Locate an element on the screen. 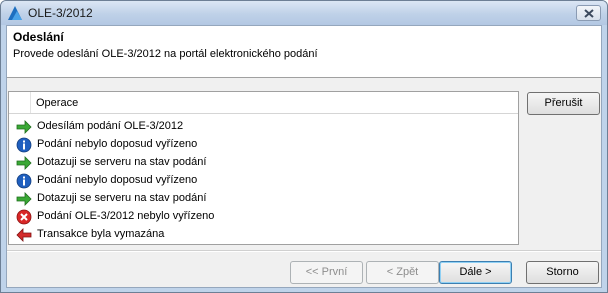 This screenshot has width=608, height=293. close-icon is located at coordinates (589, 13).